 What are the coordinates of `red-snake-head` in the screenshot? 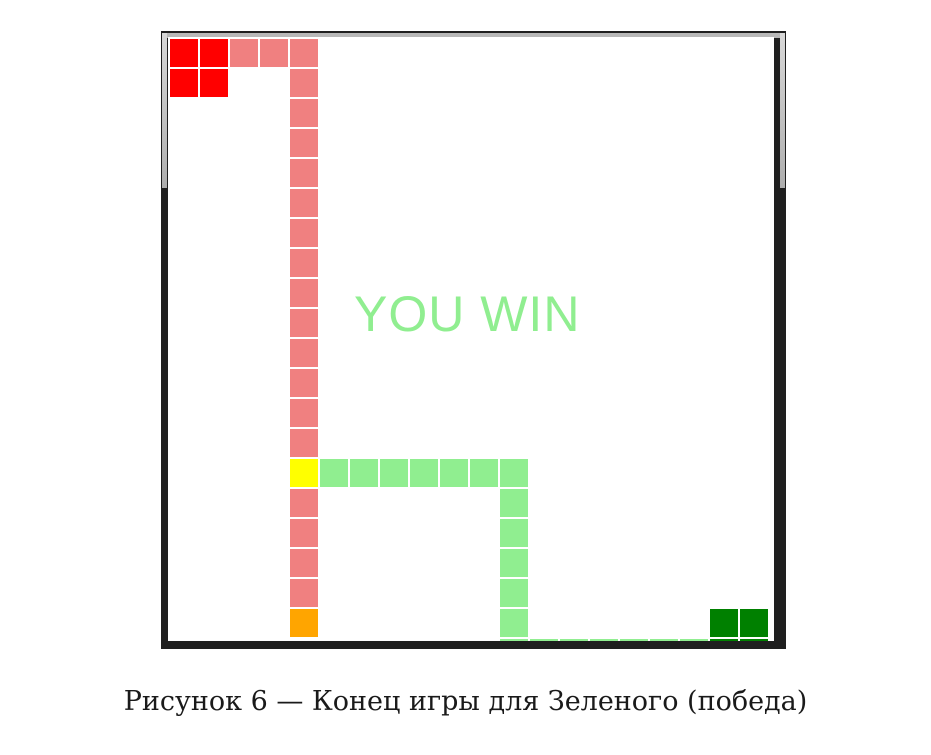 It's located at (304, 623).